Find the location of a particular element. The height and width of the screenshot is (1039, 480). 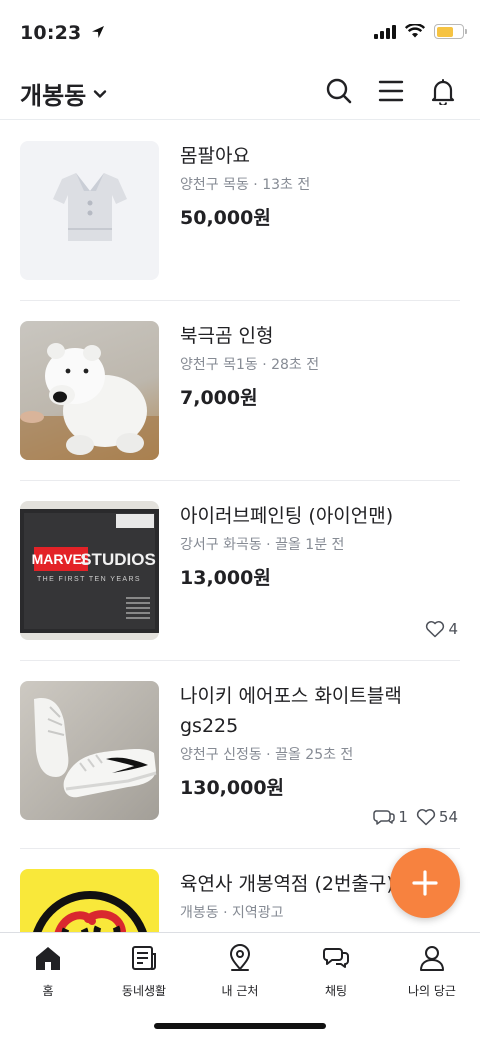

tab-nearby: 내 근처 is located at coordinates (240, 968).